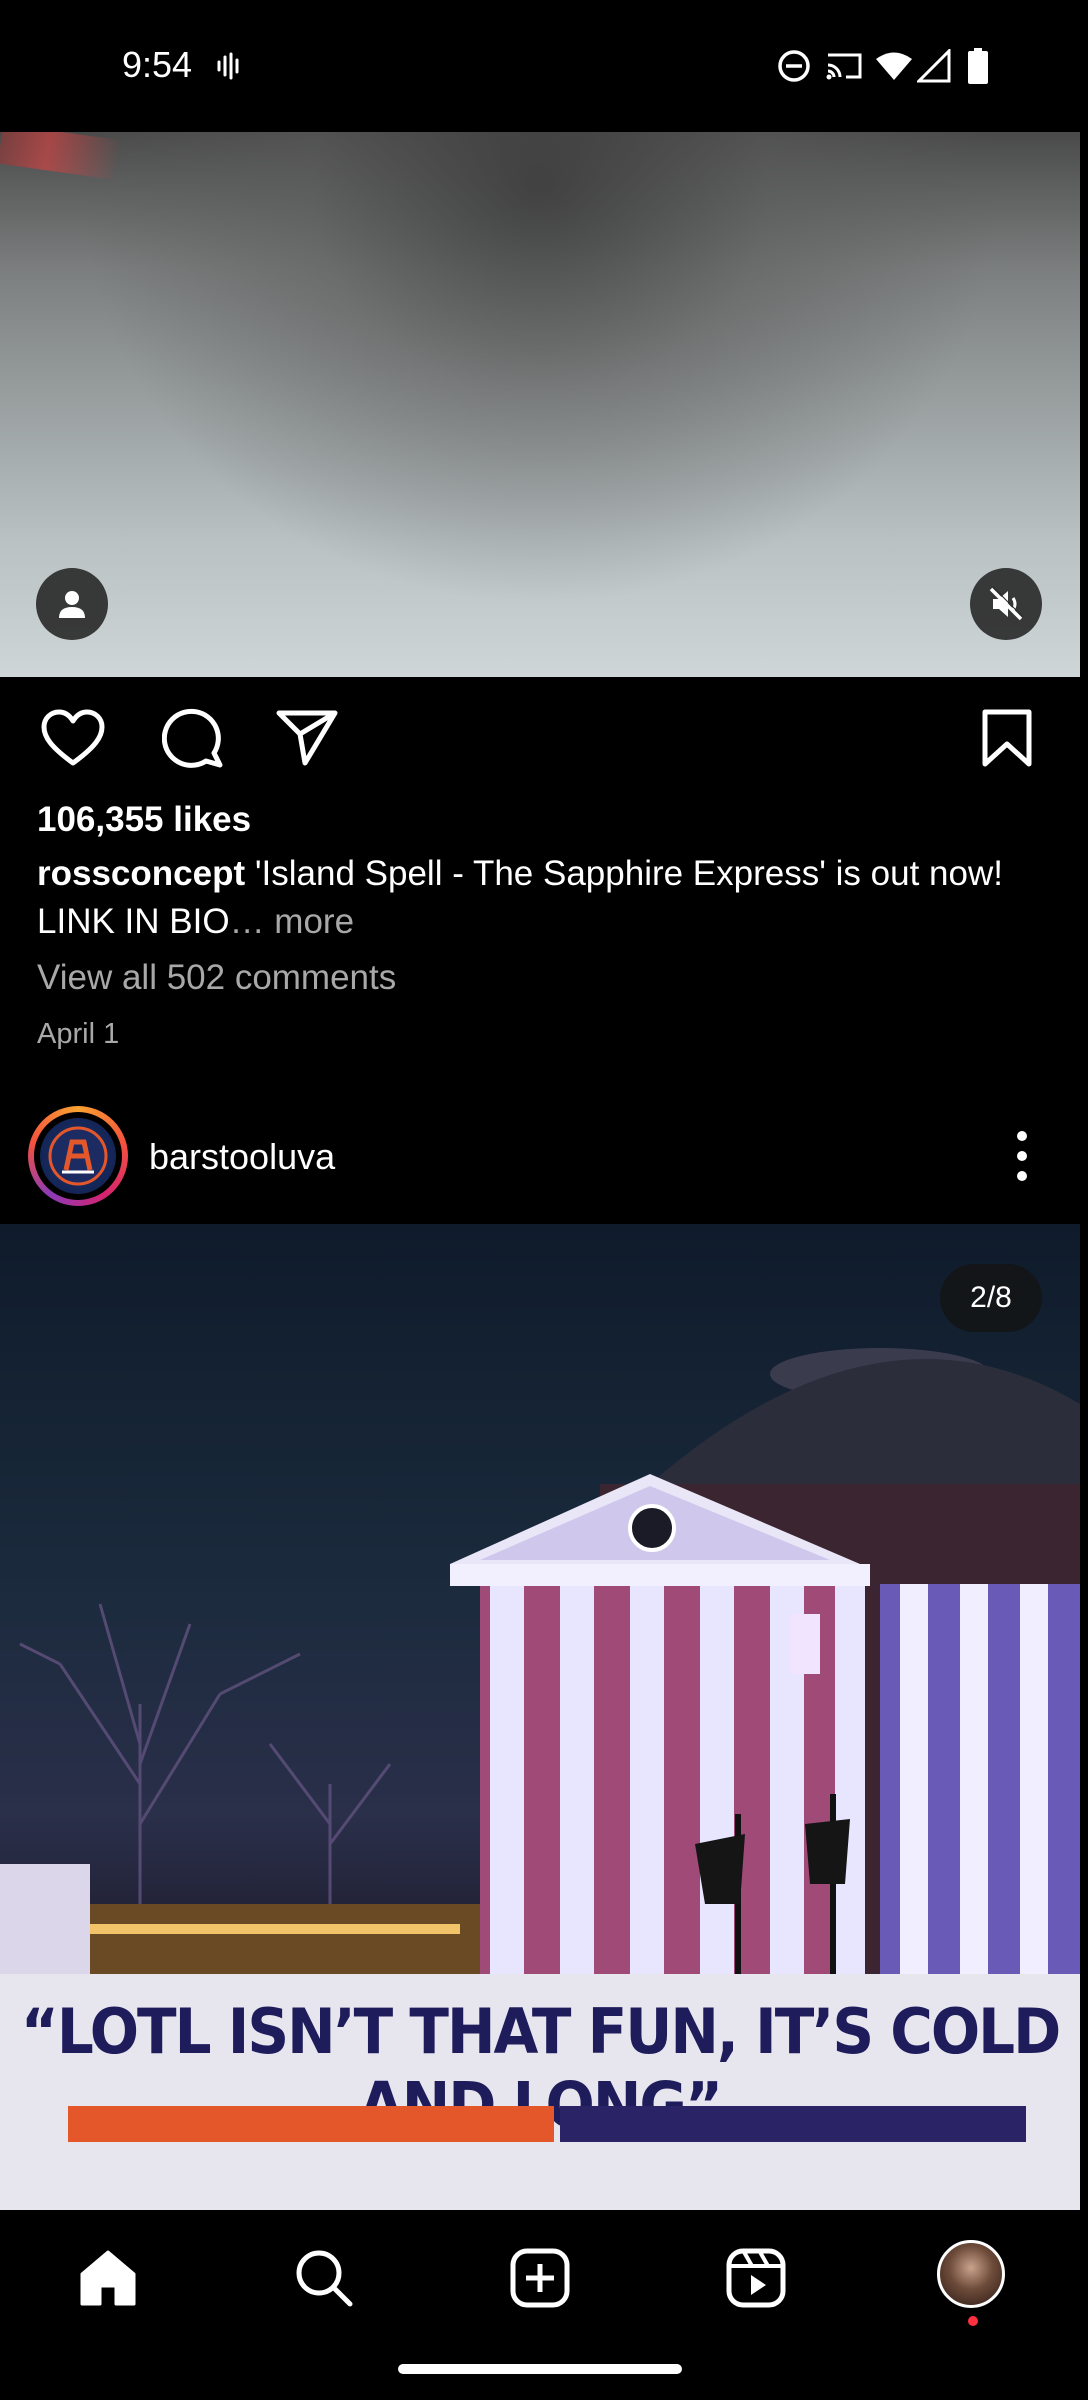  I want to click on muted-speaker-icon, so click(1006, 603).